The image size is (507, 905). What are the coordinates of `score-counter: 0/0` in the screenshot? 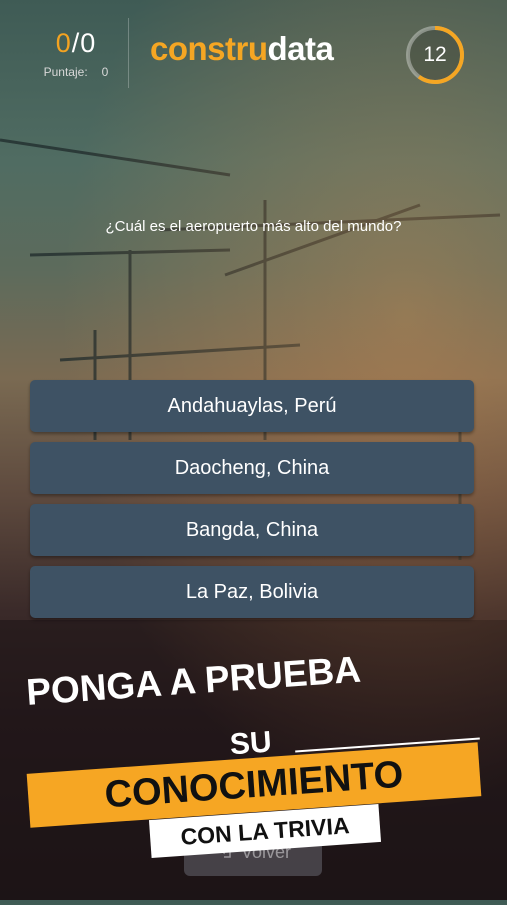 It's located at (76, 43).